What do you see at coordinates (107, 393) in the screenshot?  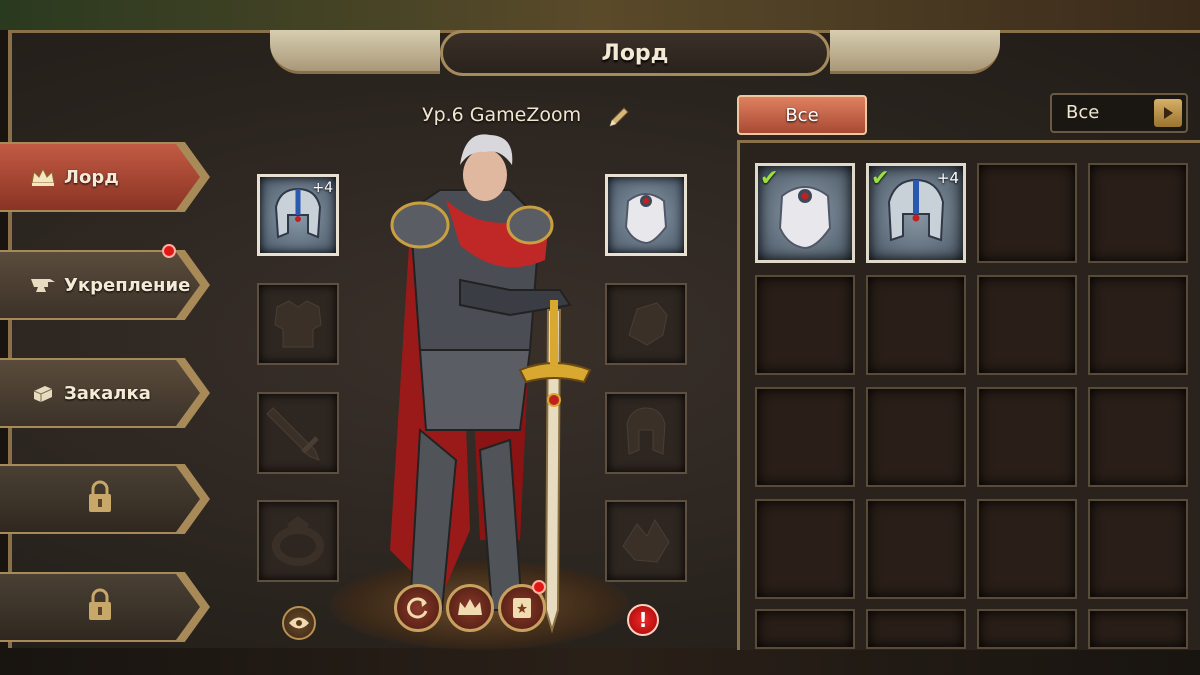 I see `tab-label: Закалка` at bounding box center [107, 393].